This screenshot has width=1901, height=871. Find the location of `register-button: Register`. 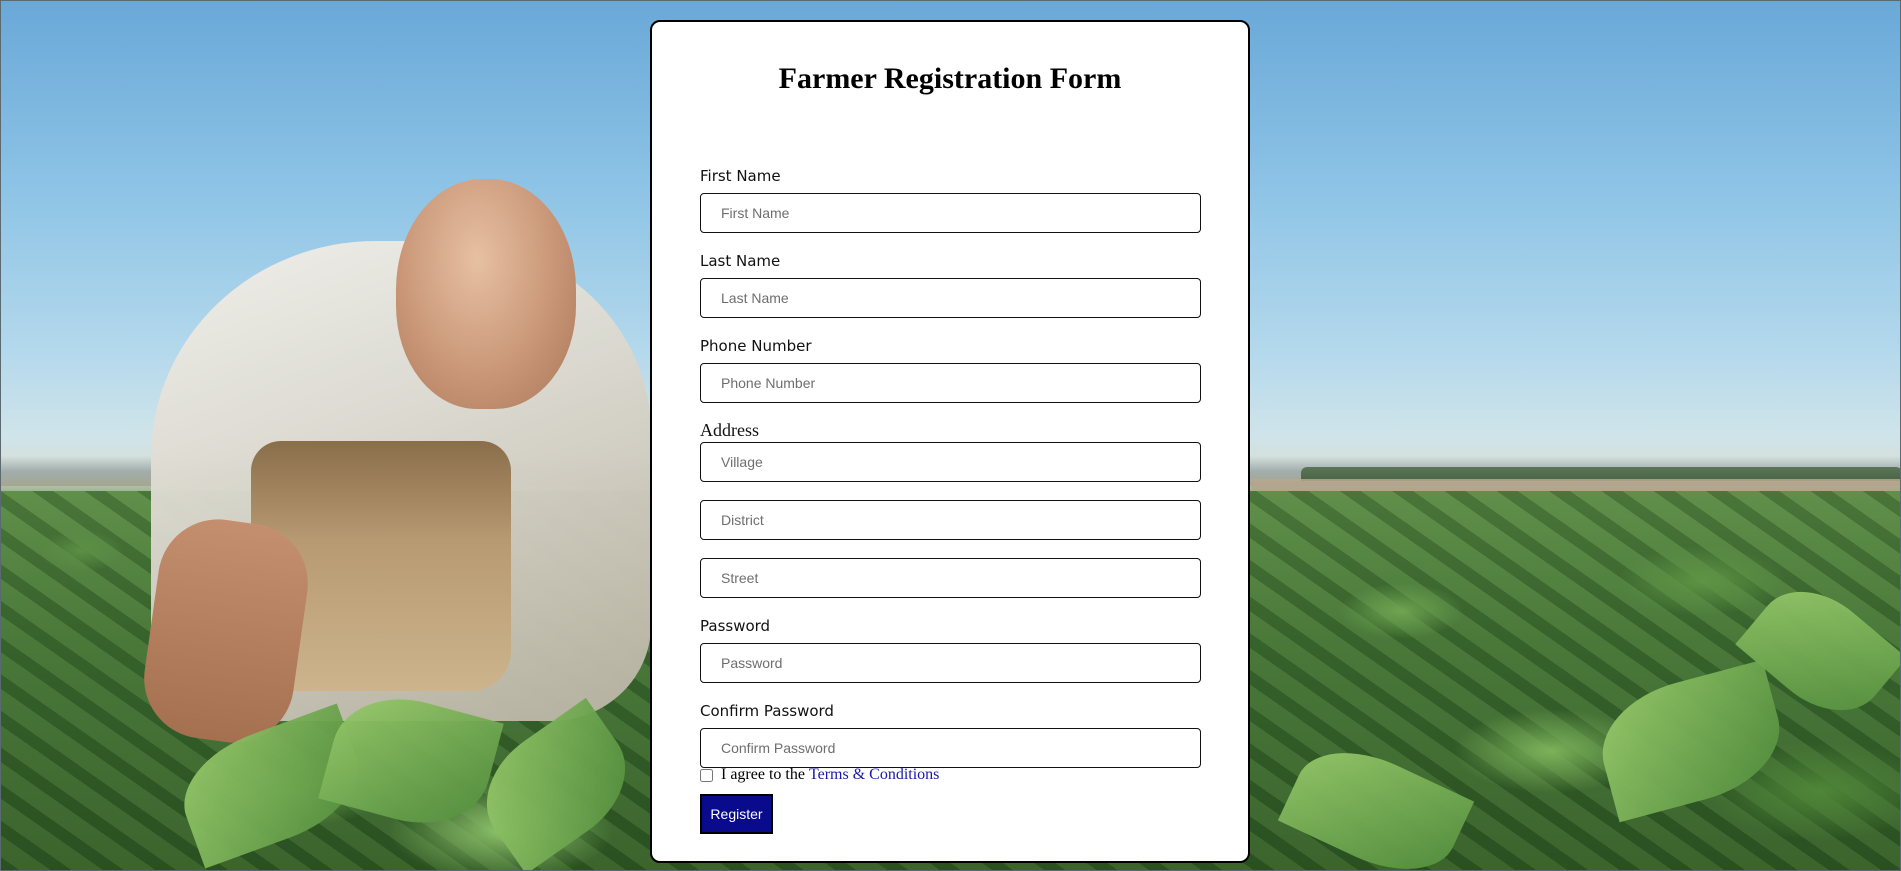

register-button: Register is located at coordinates (736, 814).